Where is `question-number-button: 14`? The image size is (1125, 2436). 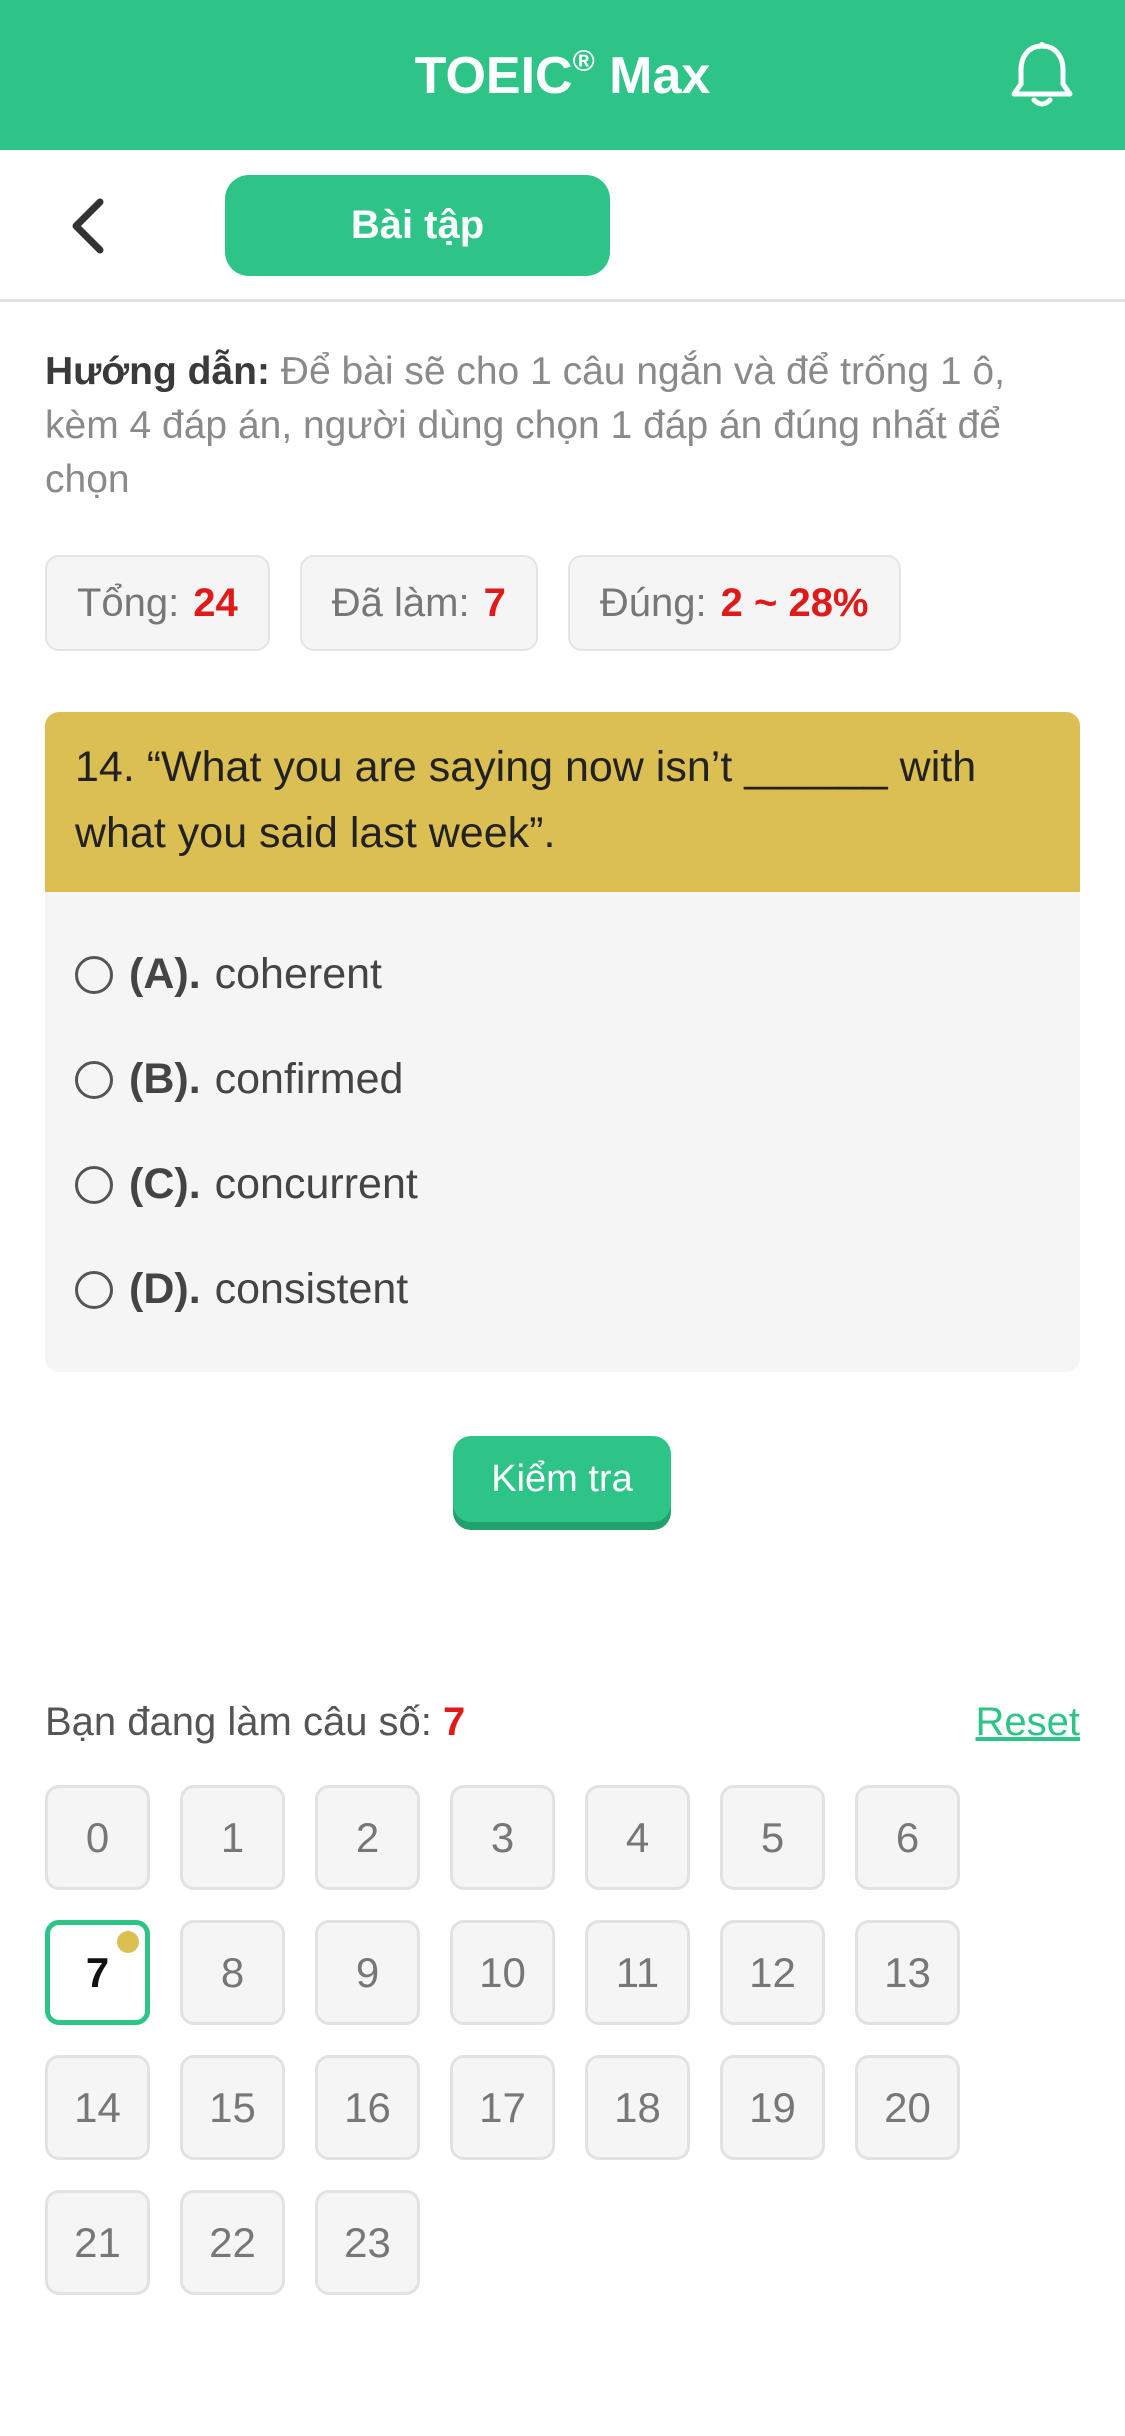 question-number-button: 14 is located at coordinates (97, 2107).